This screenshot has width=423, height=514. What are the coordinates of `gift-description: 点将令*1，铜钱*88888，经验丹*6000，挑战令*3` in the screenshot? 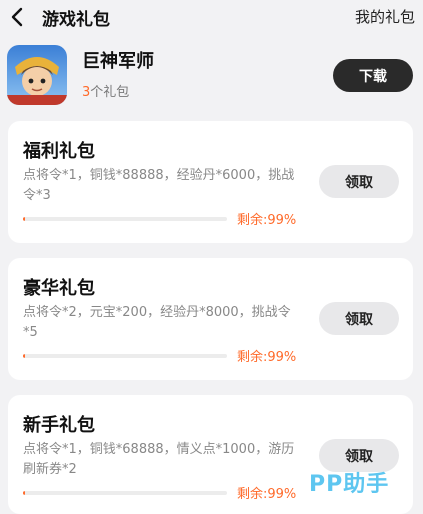 It's located at (159, 185).